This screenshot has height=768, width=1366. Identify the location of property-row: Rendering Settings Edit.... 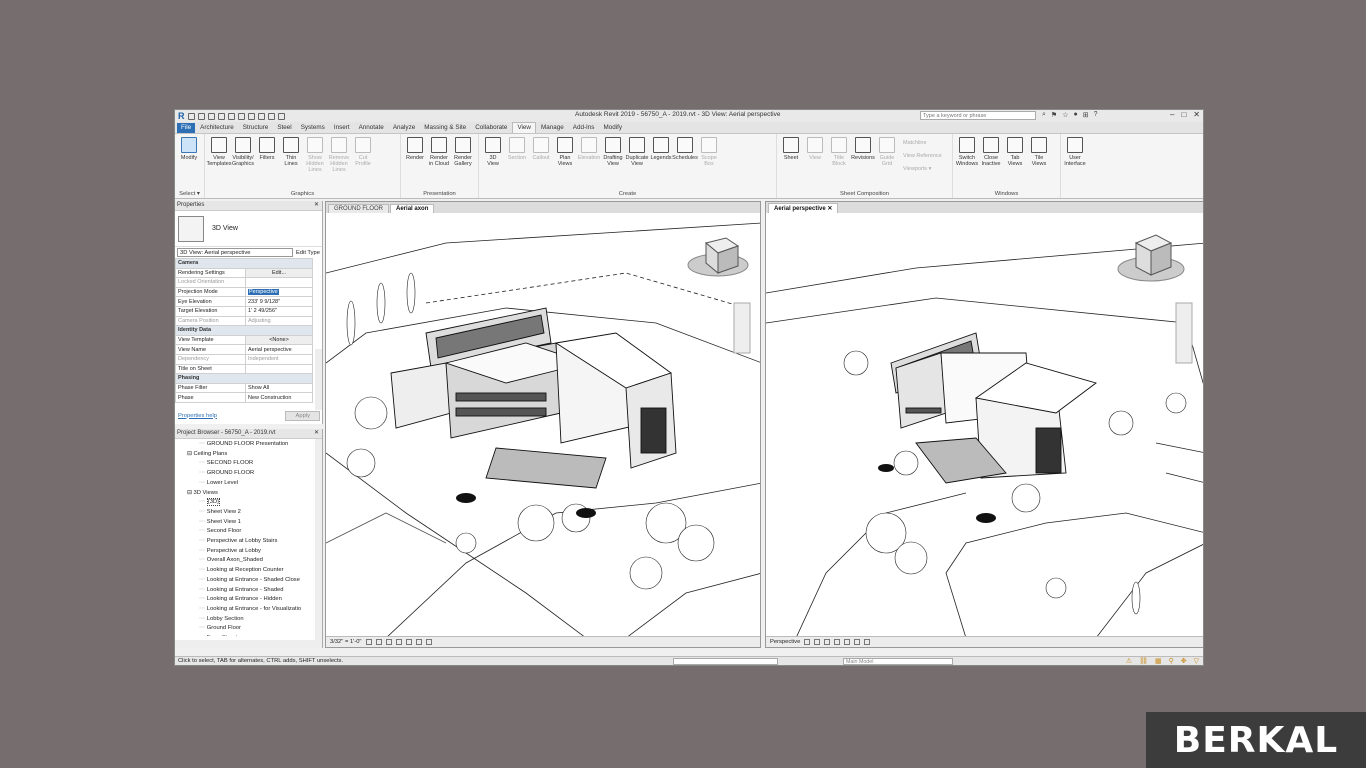
(244, 273).